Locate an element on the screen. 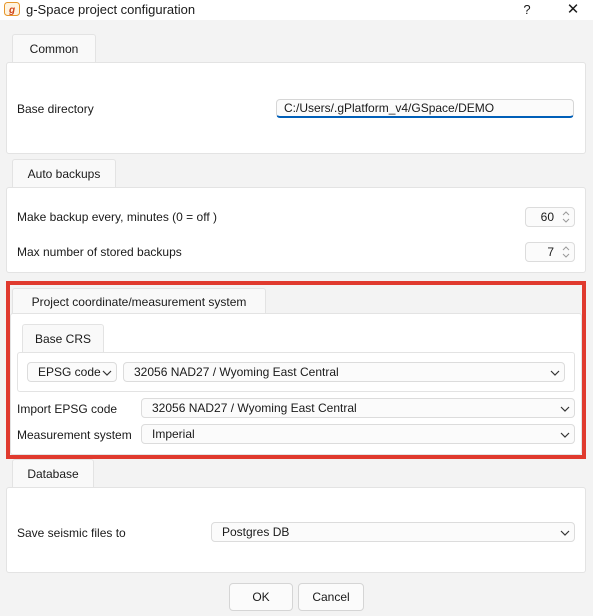 Image resolution: width=593 pixels, height=616 pixels. base-crs-dropdown: 32056 NAD27 / Wyoming East Central is located at coordinates (344, 372).